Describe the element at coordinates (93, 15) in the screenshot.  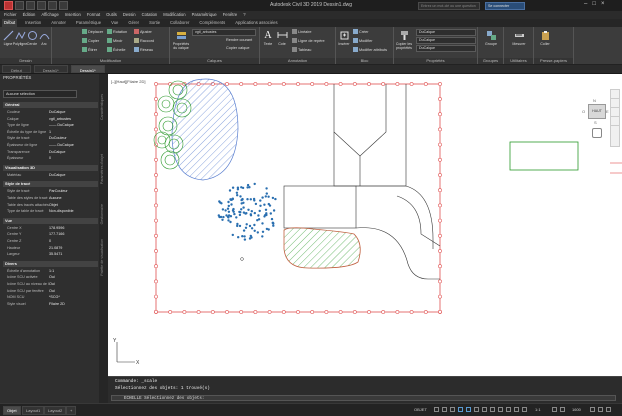
I see `menu-format: Format` at that location.